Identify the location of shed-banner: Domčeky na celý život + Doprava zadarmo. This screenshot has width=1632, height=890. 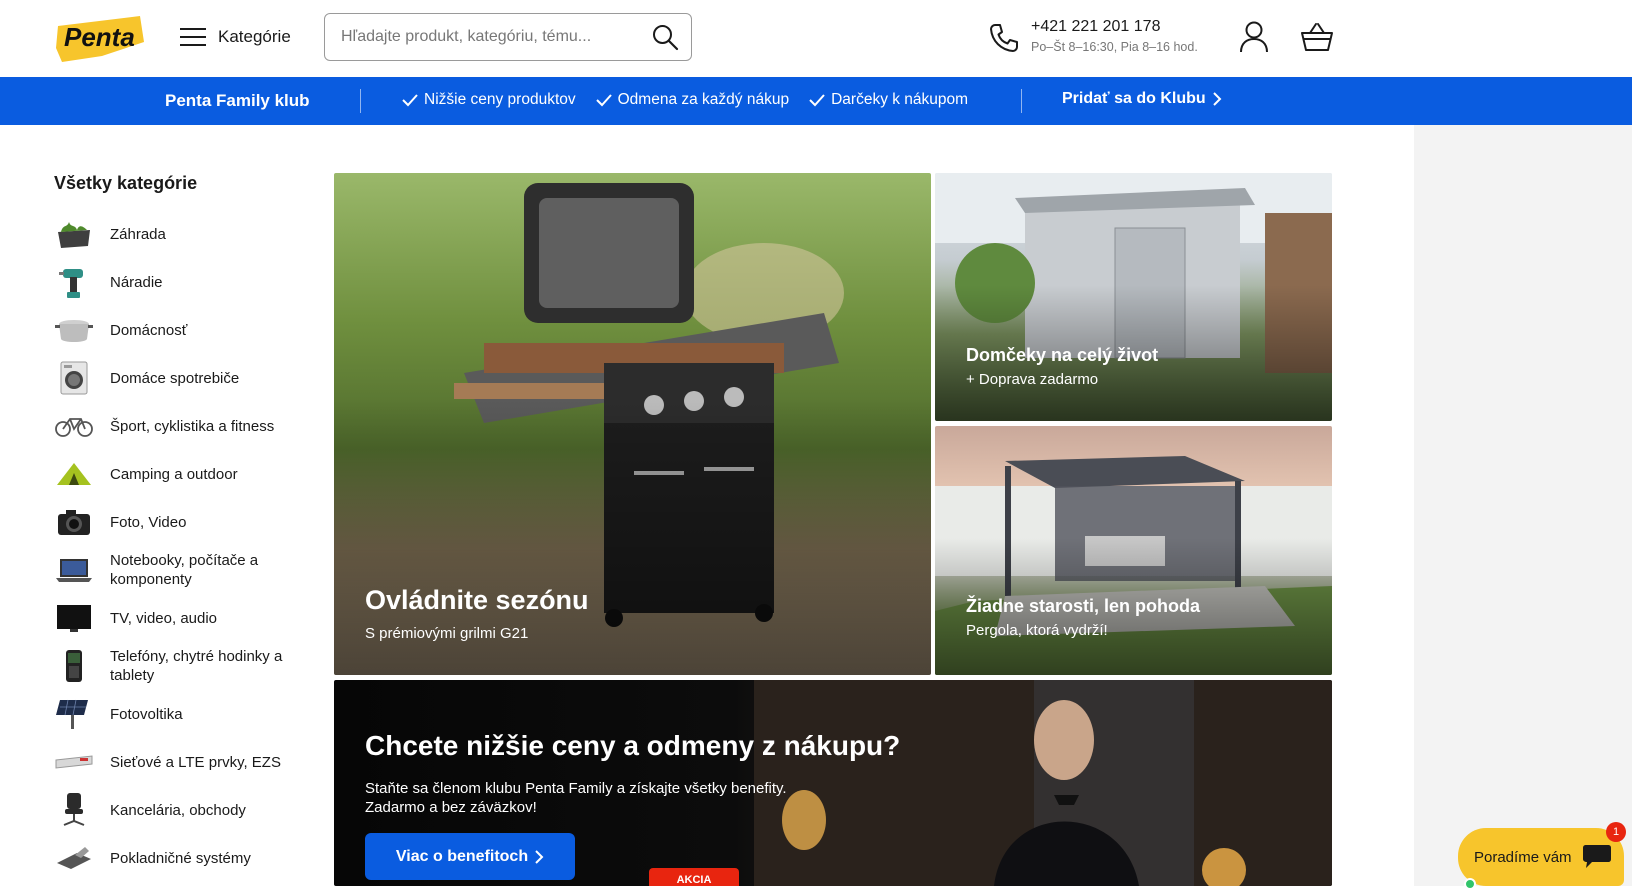
(1133, 297).